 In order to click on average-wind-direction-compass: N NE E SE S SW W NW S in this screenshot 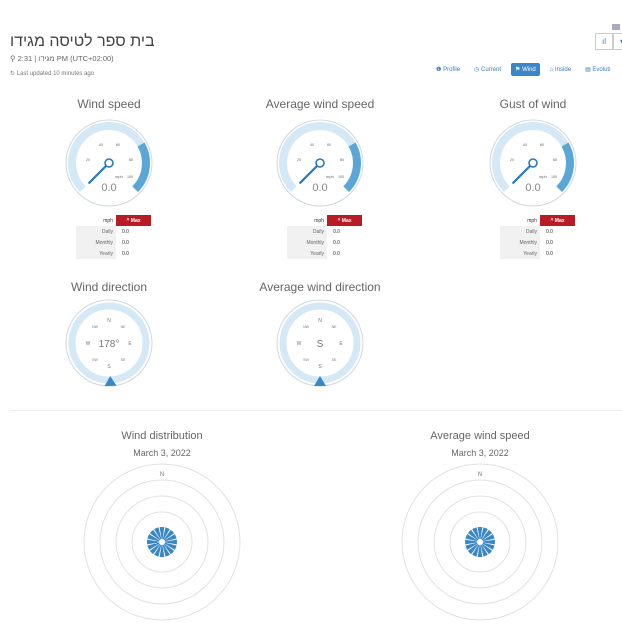, I will do `click(320, 343)`.